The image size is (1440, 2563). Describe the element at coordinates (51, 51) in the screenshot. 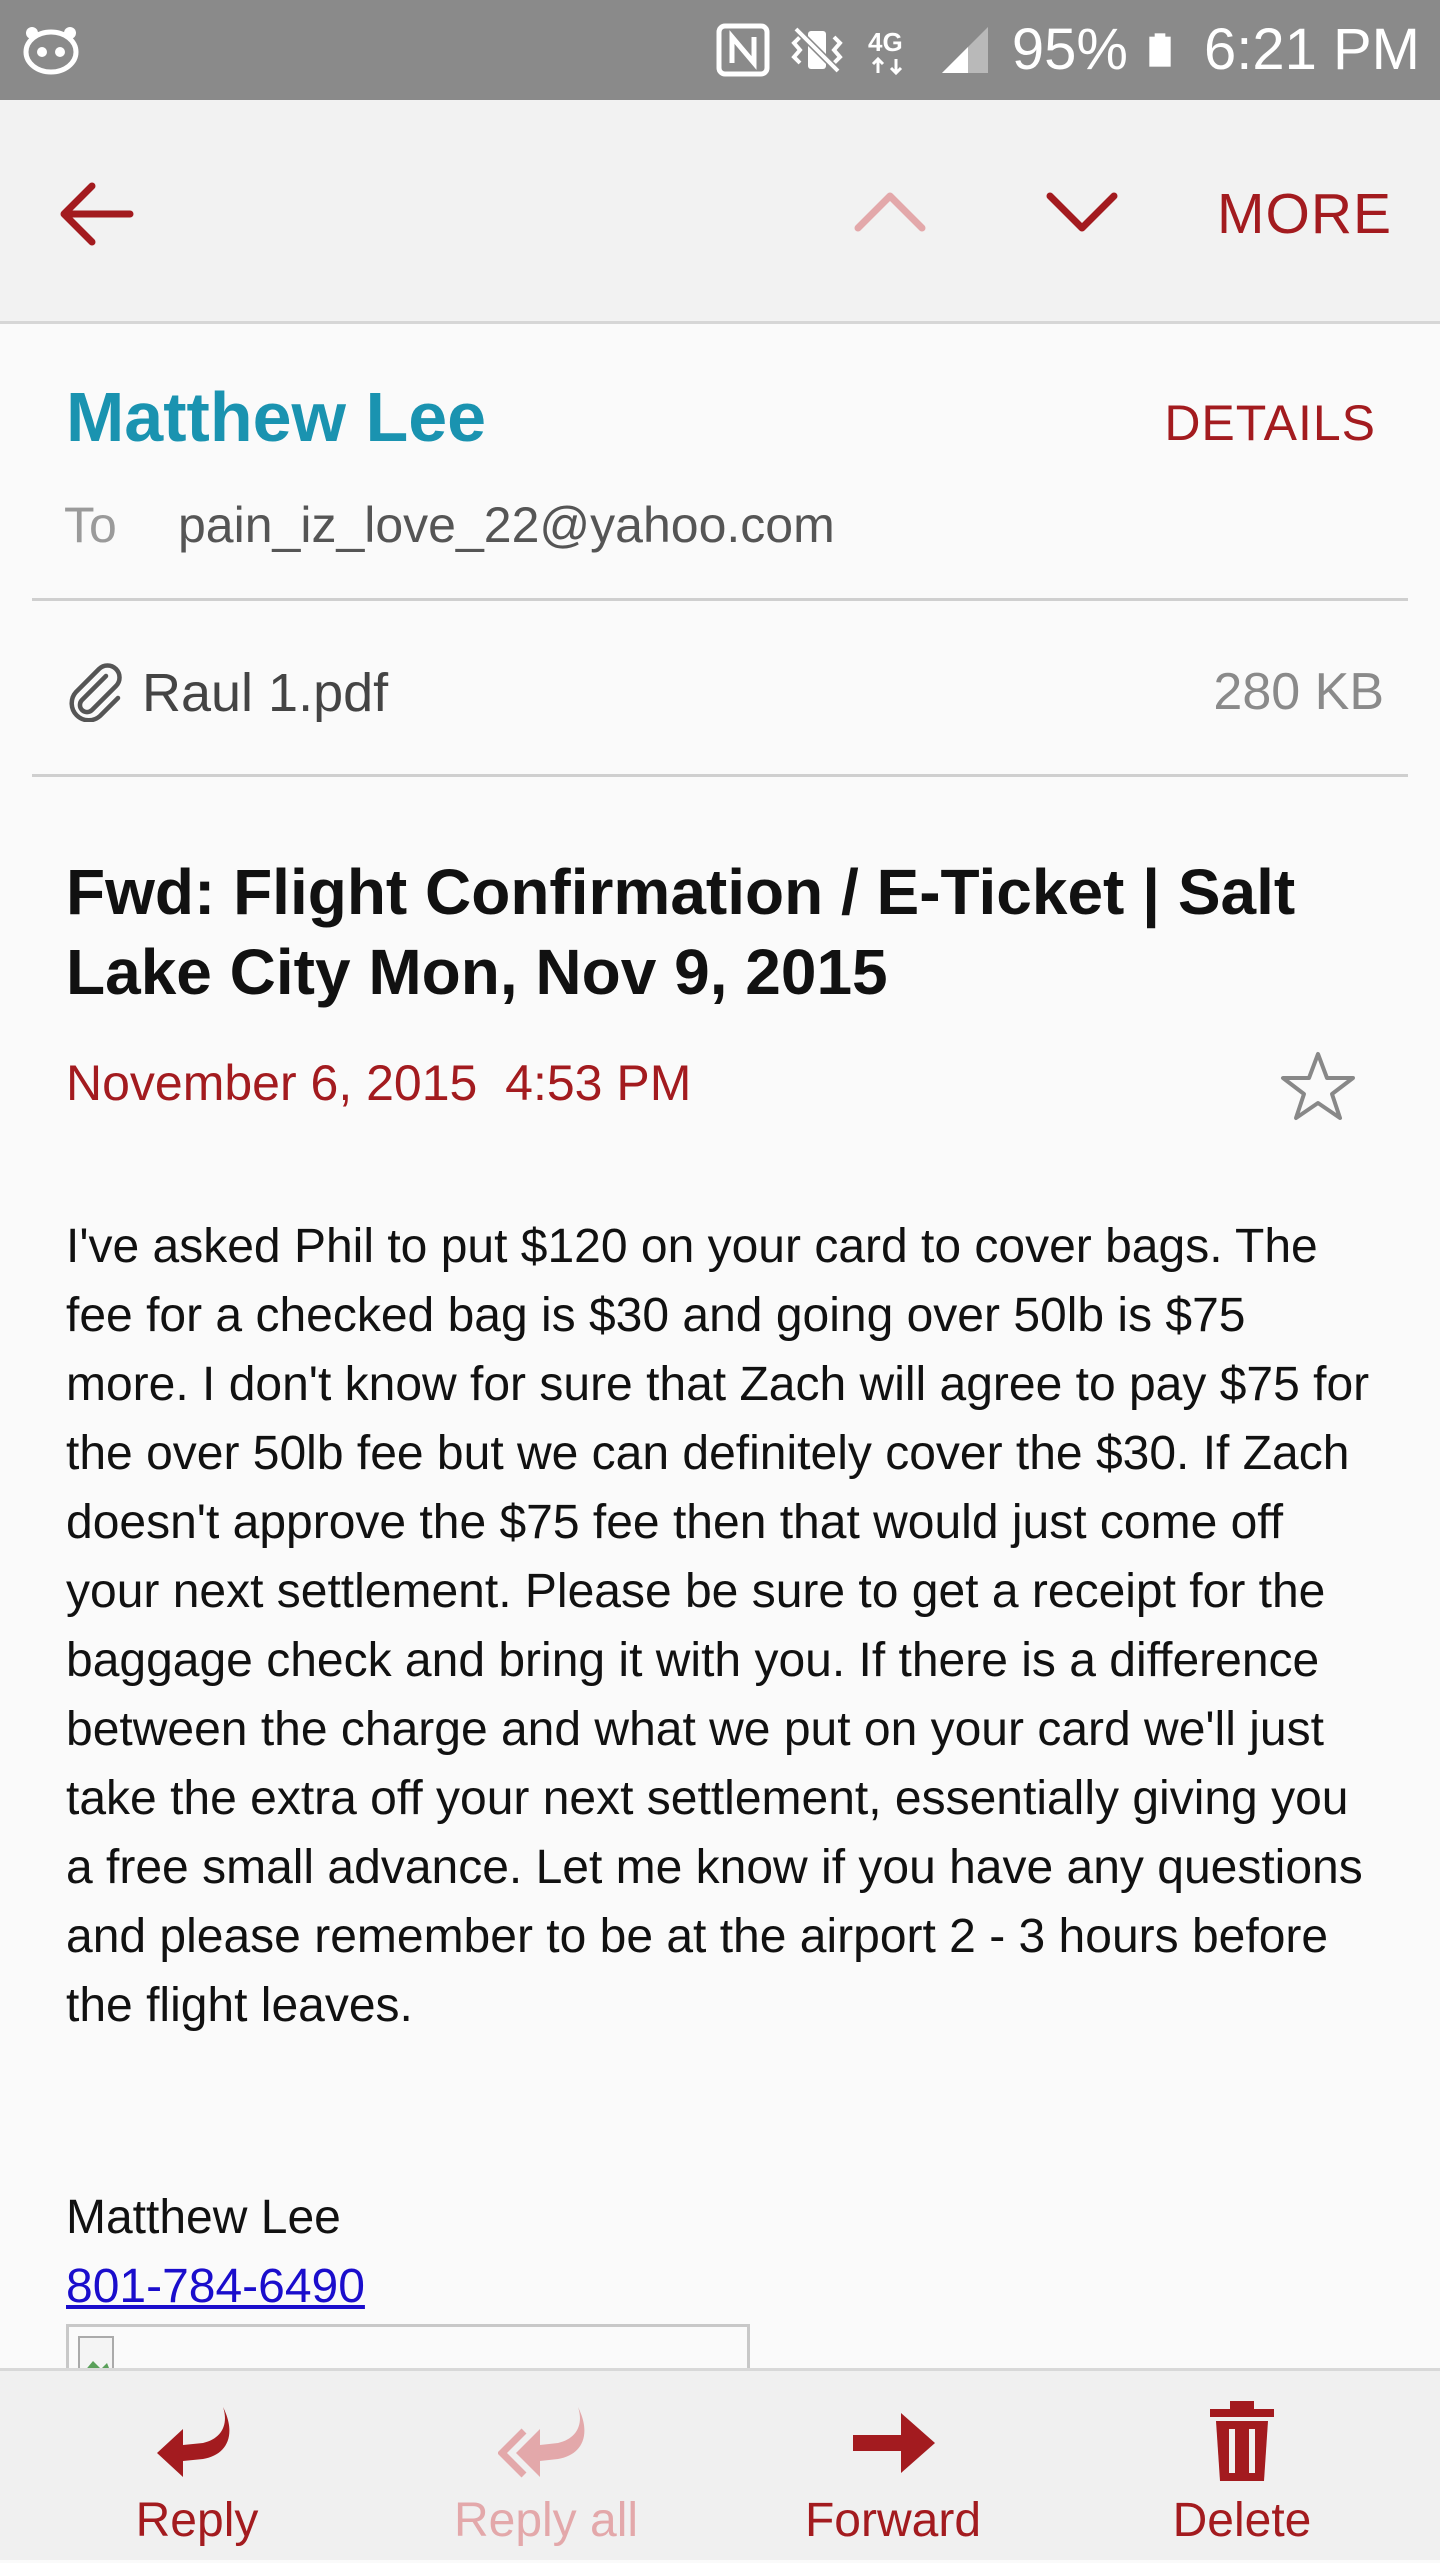

I see `app-notification-icon` at that location.